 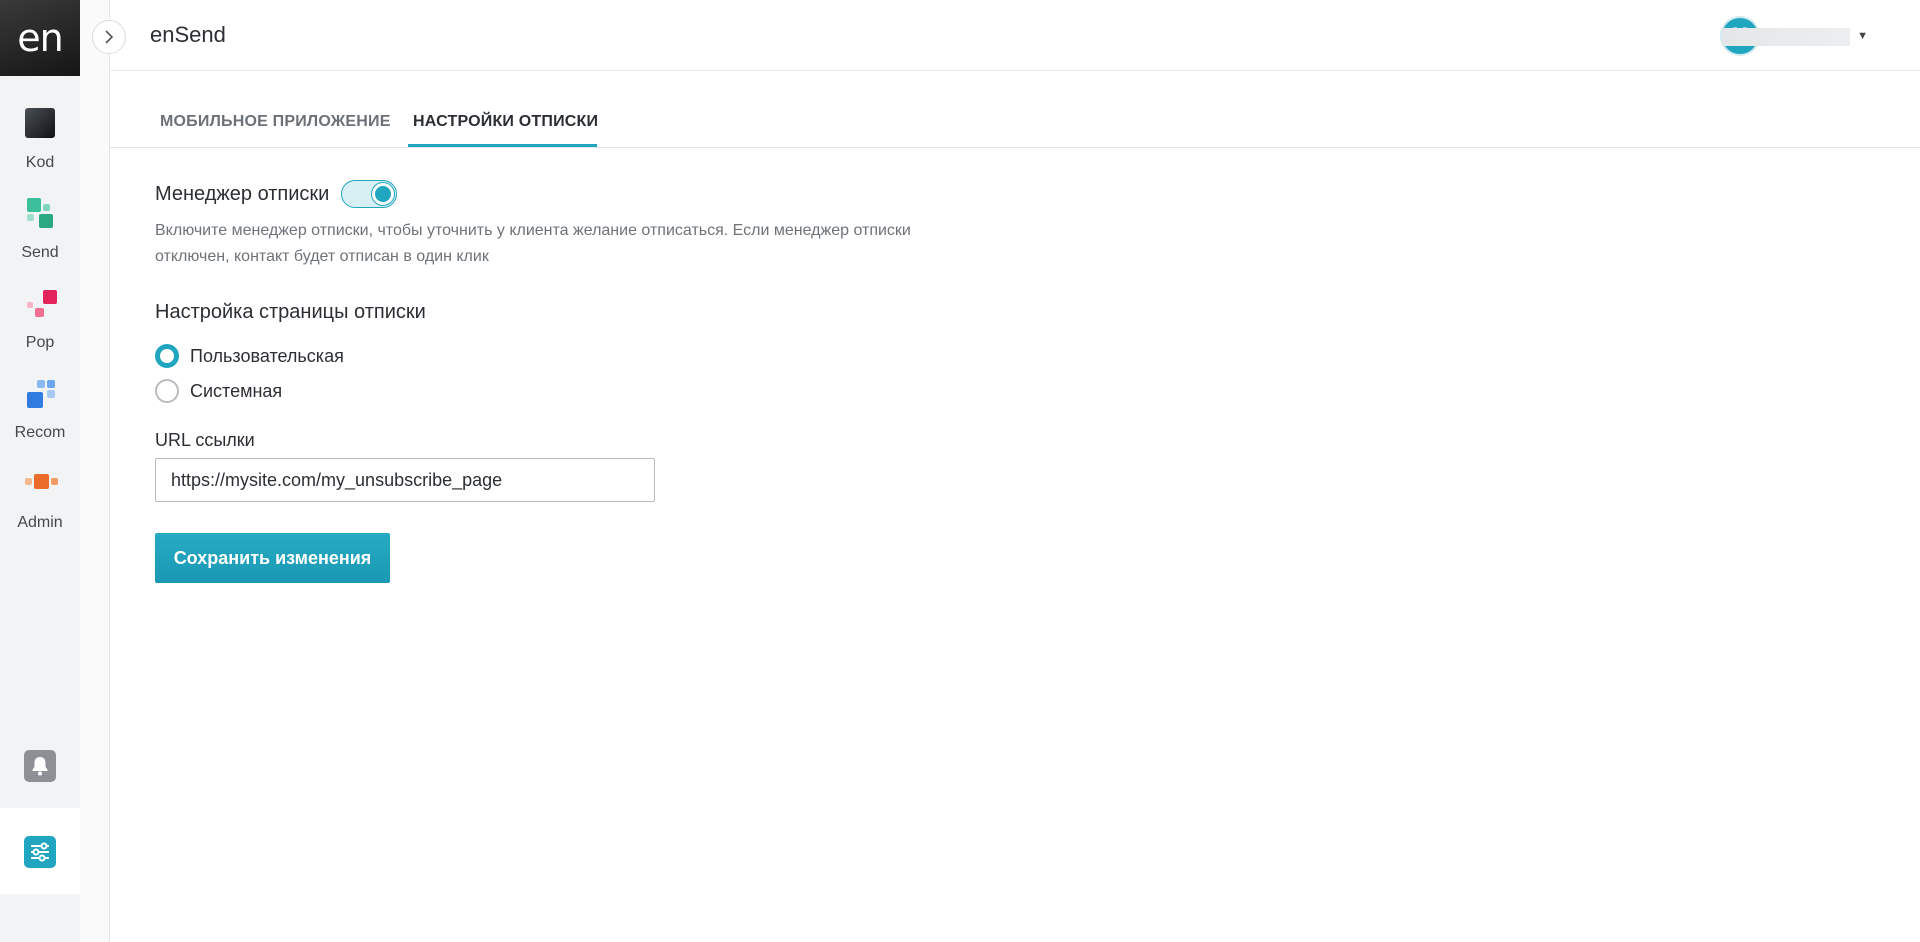 What do you see at coordinates (205, 440) in the screenshot?
I see `url-field-label: URL ссылки` at bounding box center [205, 440].